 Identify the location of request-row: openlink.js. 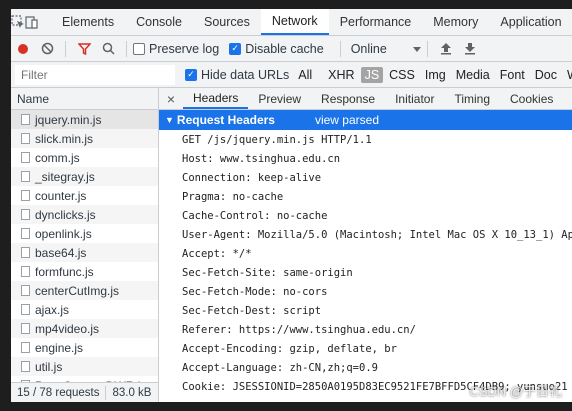
(84, 233).